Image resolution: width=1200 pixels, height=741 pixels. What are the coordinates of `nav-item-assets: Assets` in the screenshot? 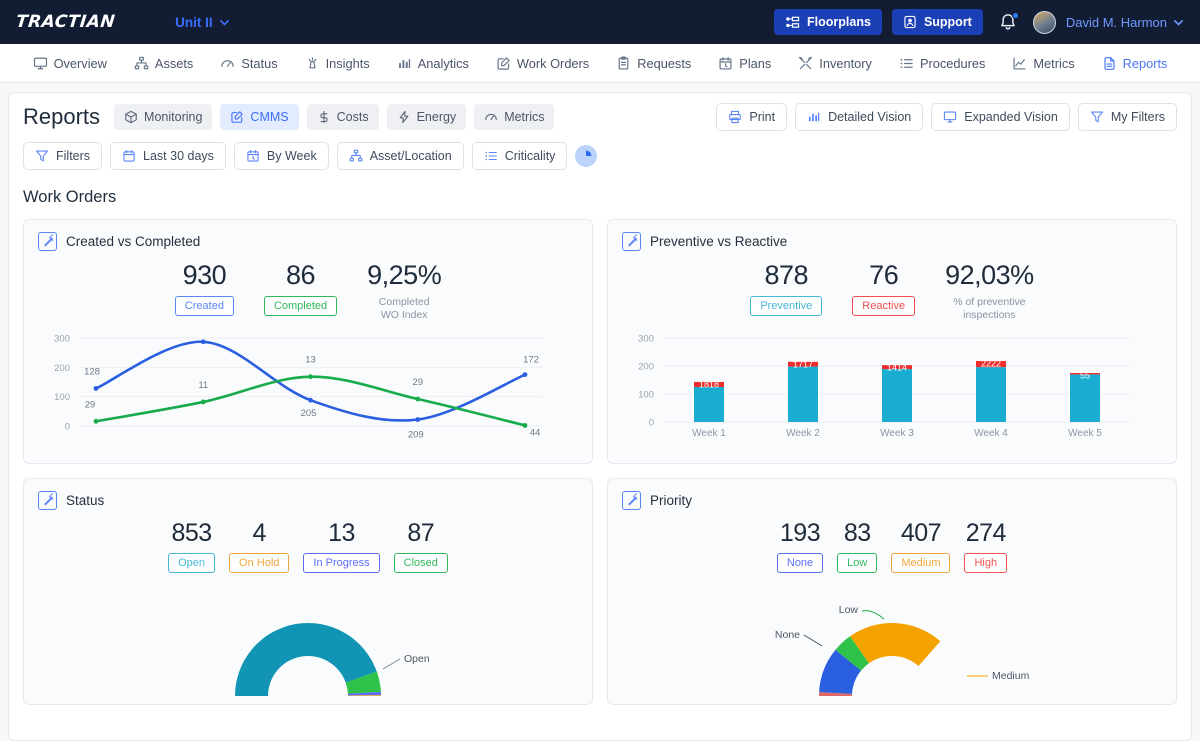 It's located at (163, 63).